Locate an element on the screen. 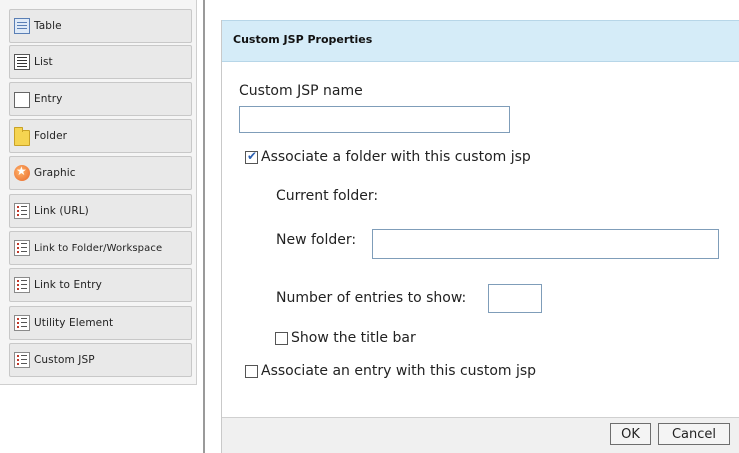 This screenshot has width=739, height=453. entries-to-show-label: Number of entries to show: is located at coordinates (371, 298).